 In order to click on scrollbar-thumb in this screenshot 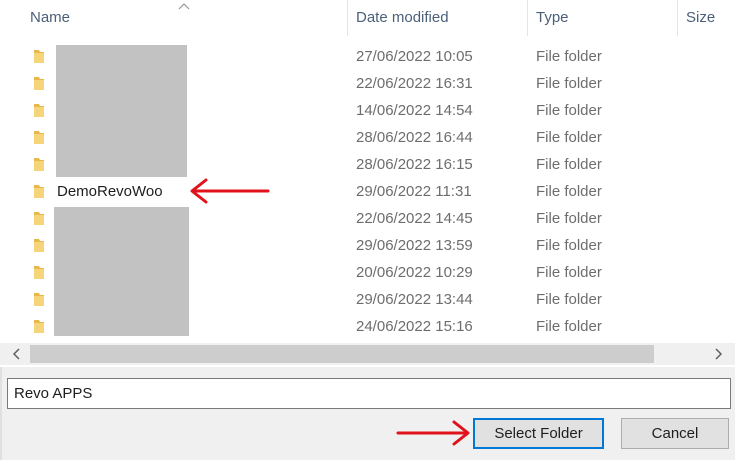, I will do `click(342, 354)`.